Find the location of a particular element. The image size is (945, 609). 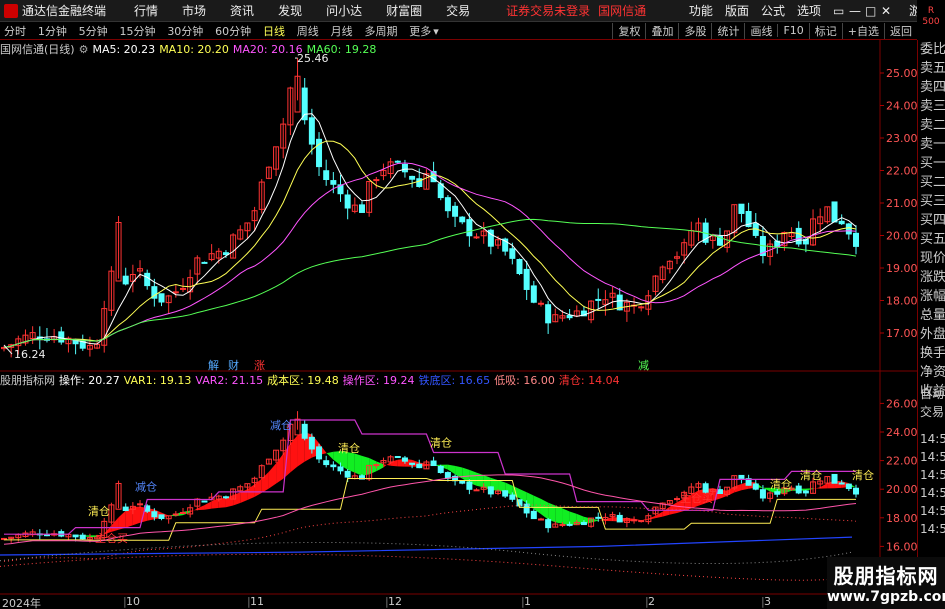

trade-login-warning: 证券交易未登录 is located at coordinates (548, 10).